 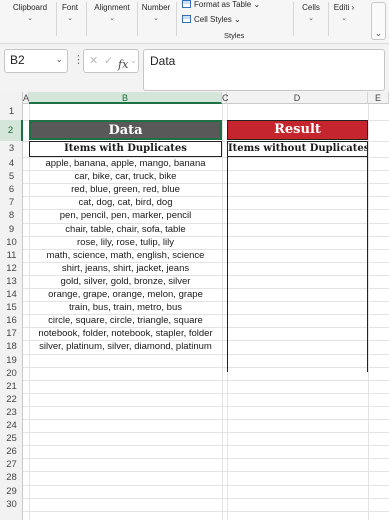 I want to click on data-item-cell: train, bus, train, metro, bus, so click(x=125, y=307).